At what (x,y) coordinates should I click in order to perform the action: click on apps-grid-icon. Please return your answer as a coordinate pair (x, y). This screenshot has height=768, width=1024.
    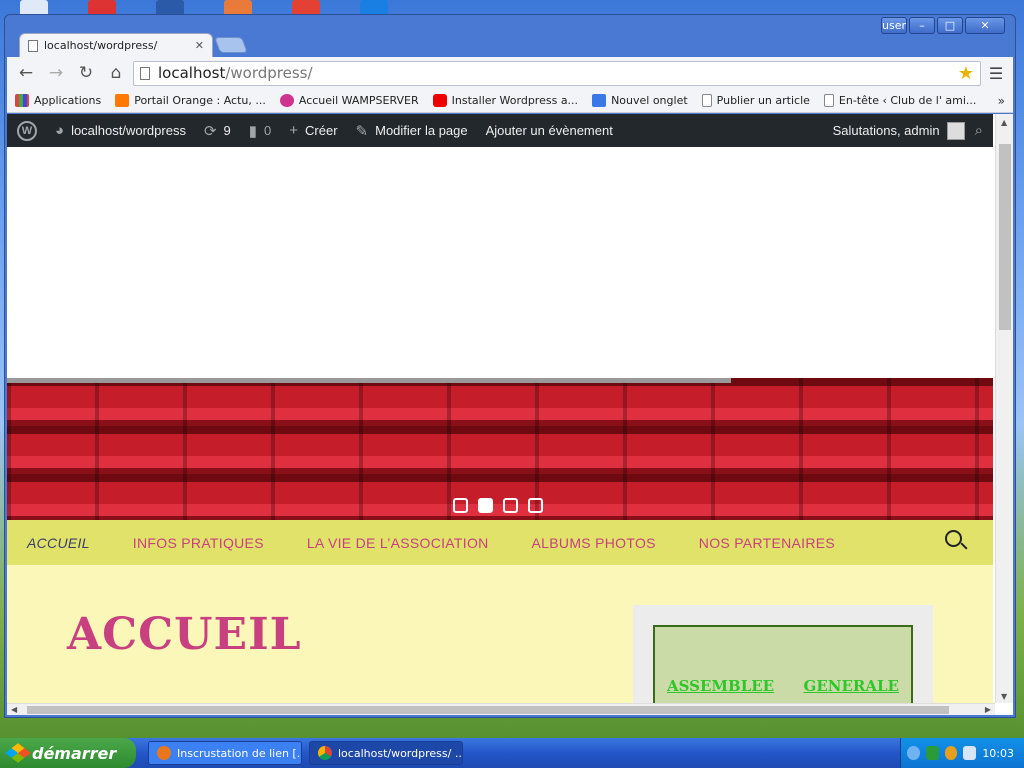
    Looking at the image, I should click on (22, 100).